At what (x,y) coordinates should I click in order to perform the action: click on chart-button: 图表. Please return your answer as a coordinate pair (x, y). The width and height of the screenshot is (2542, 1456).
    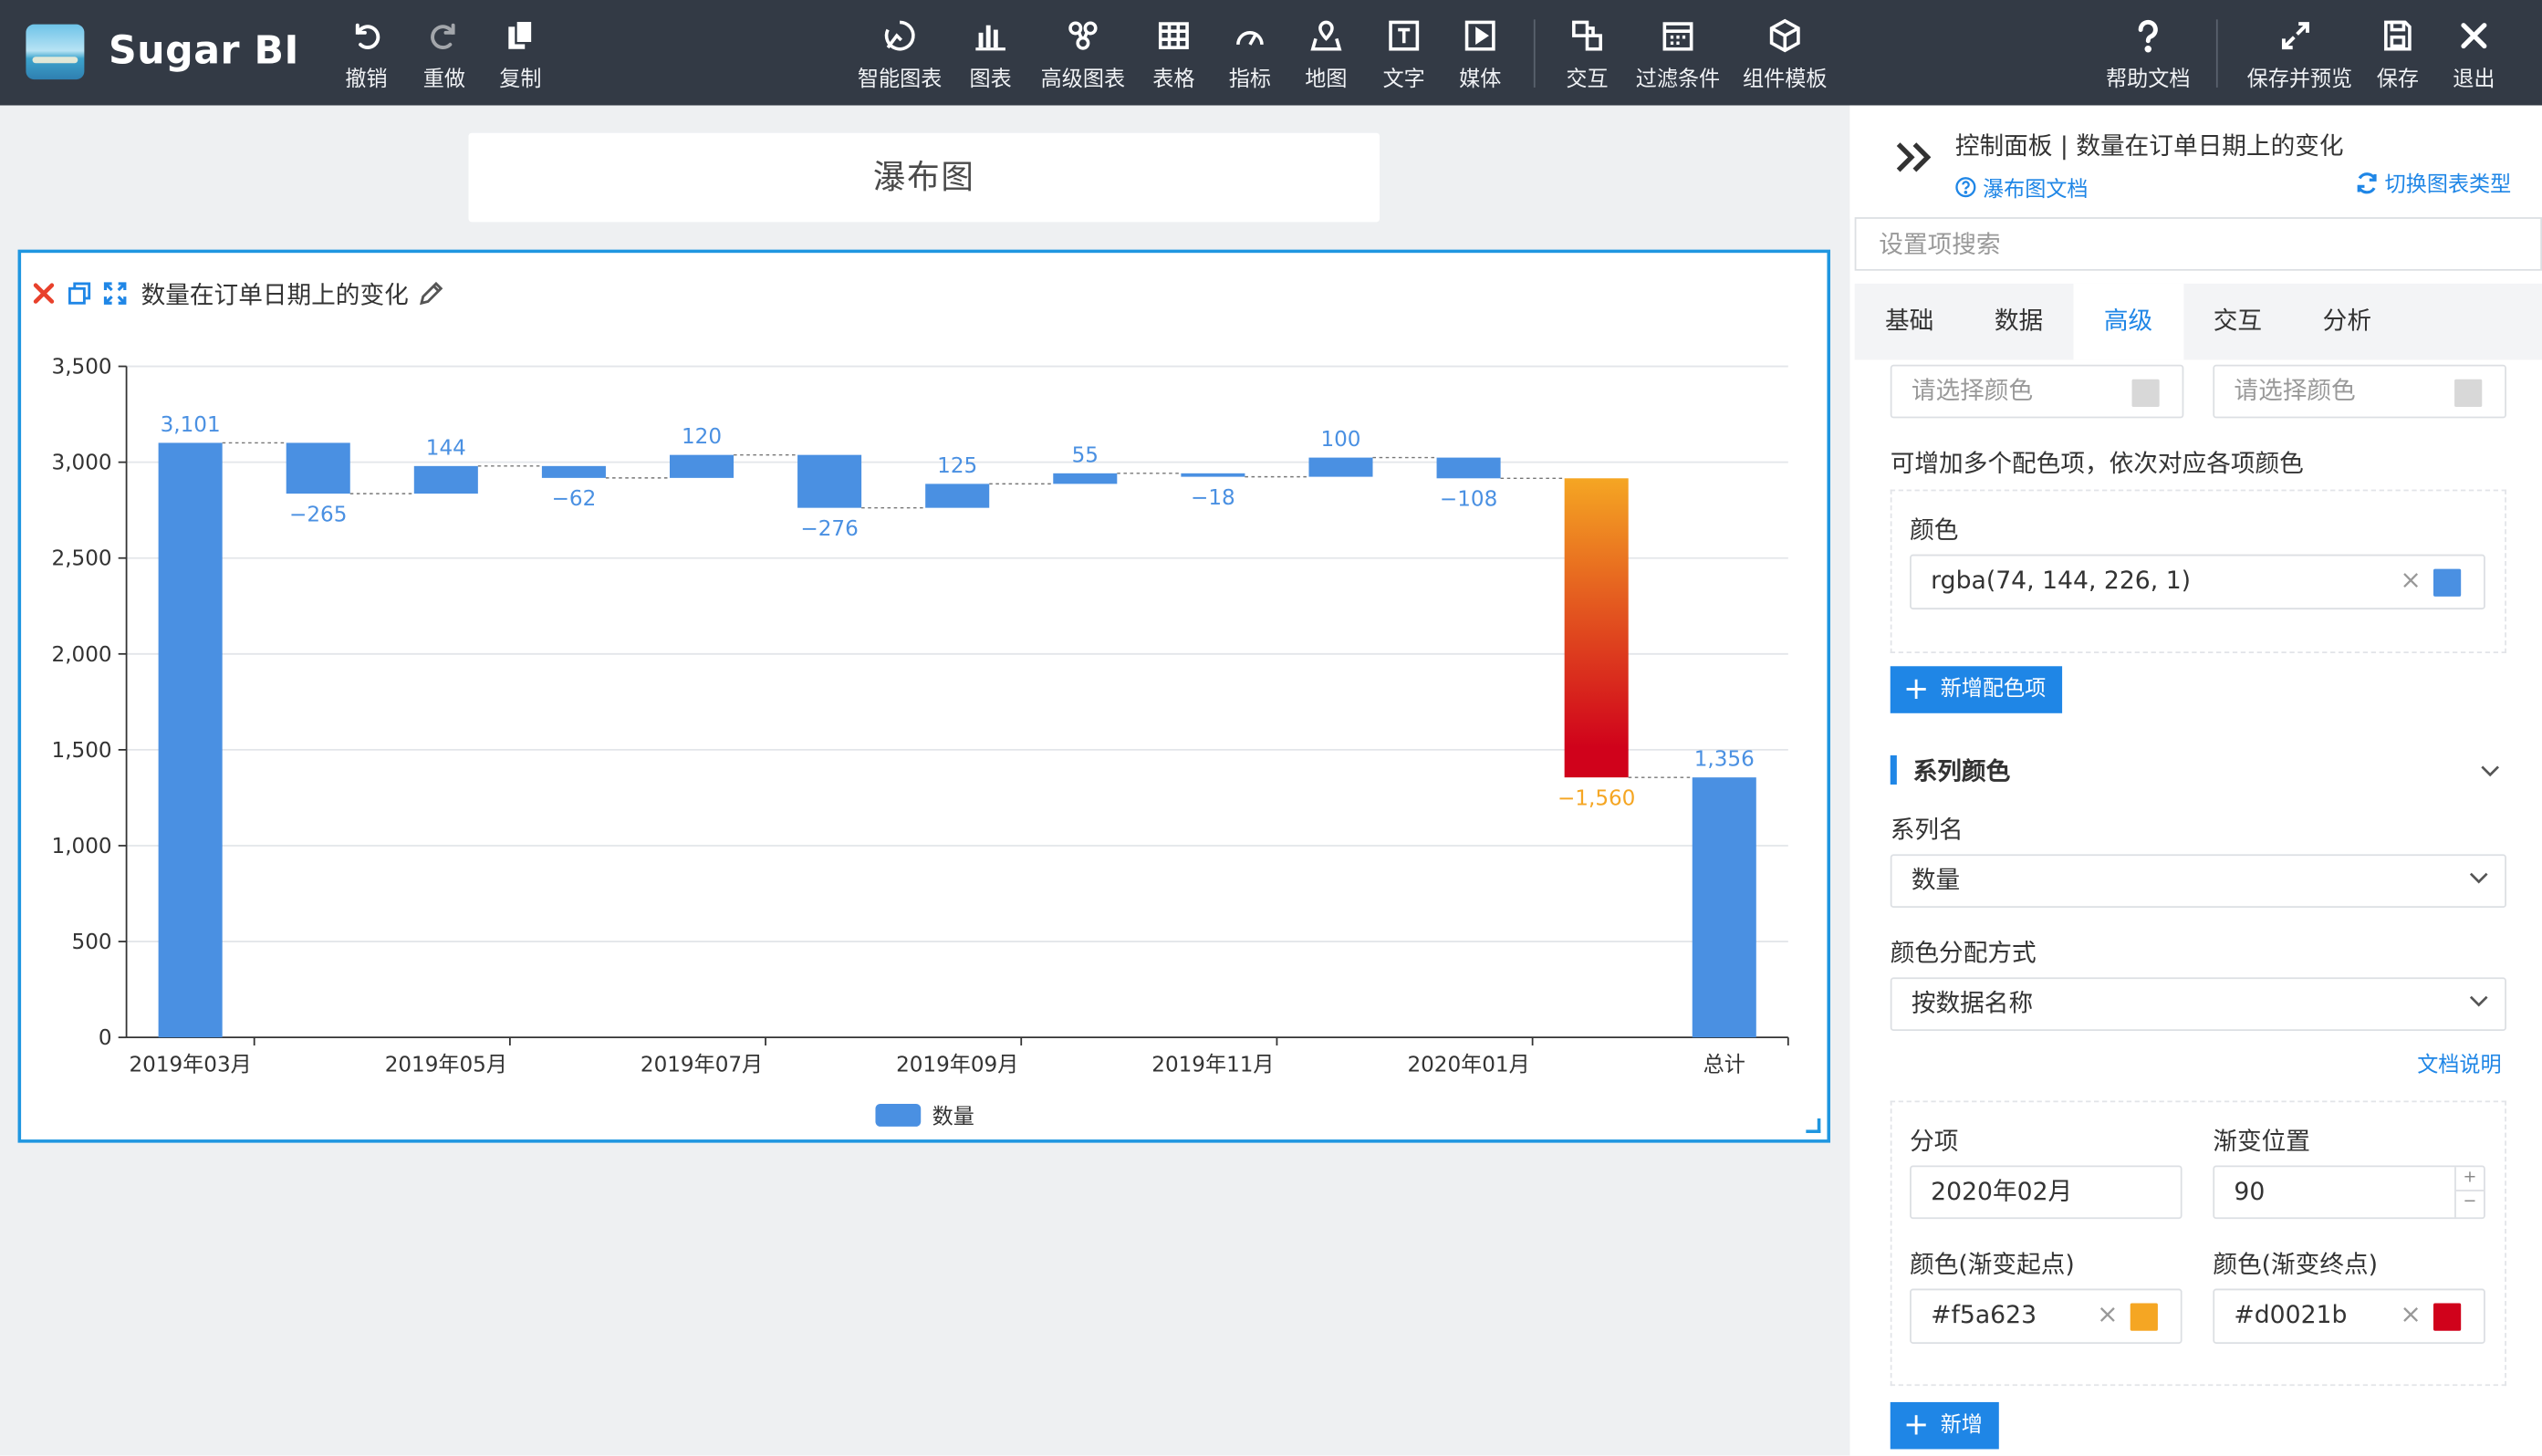
    Looking at the image, I should click on (990, 55).